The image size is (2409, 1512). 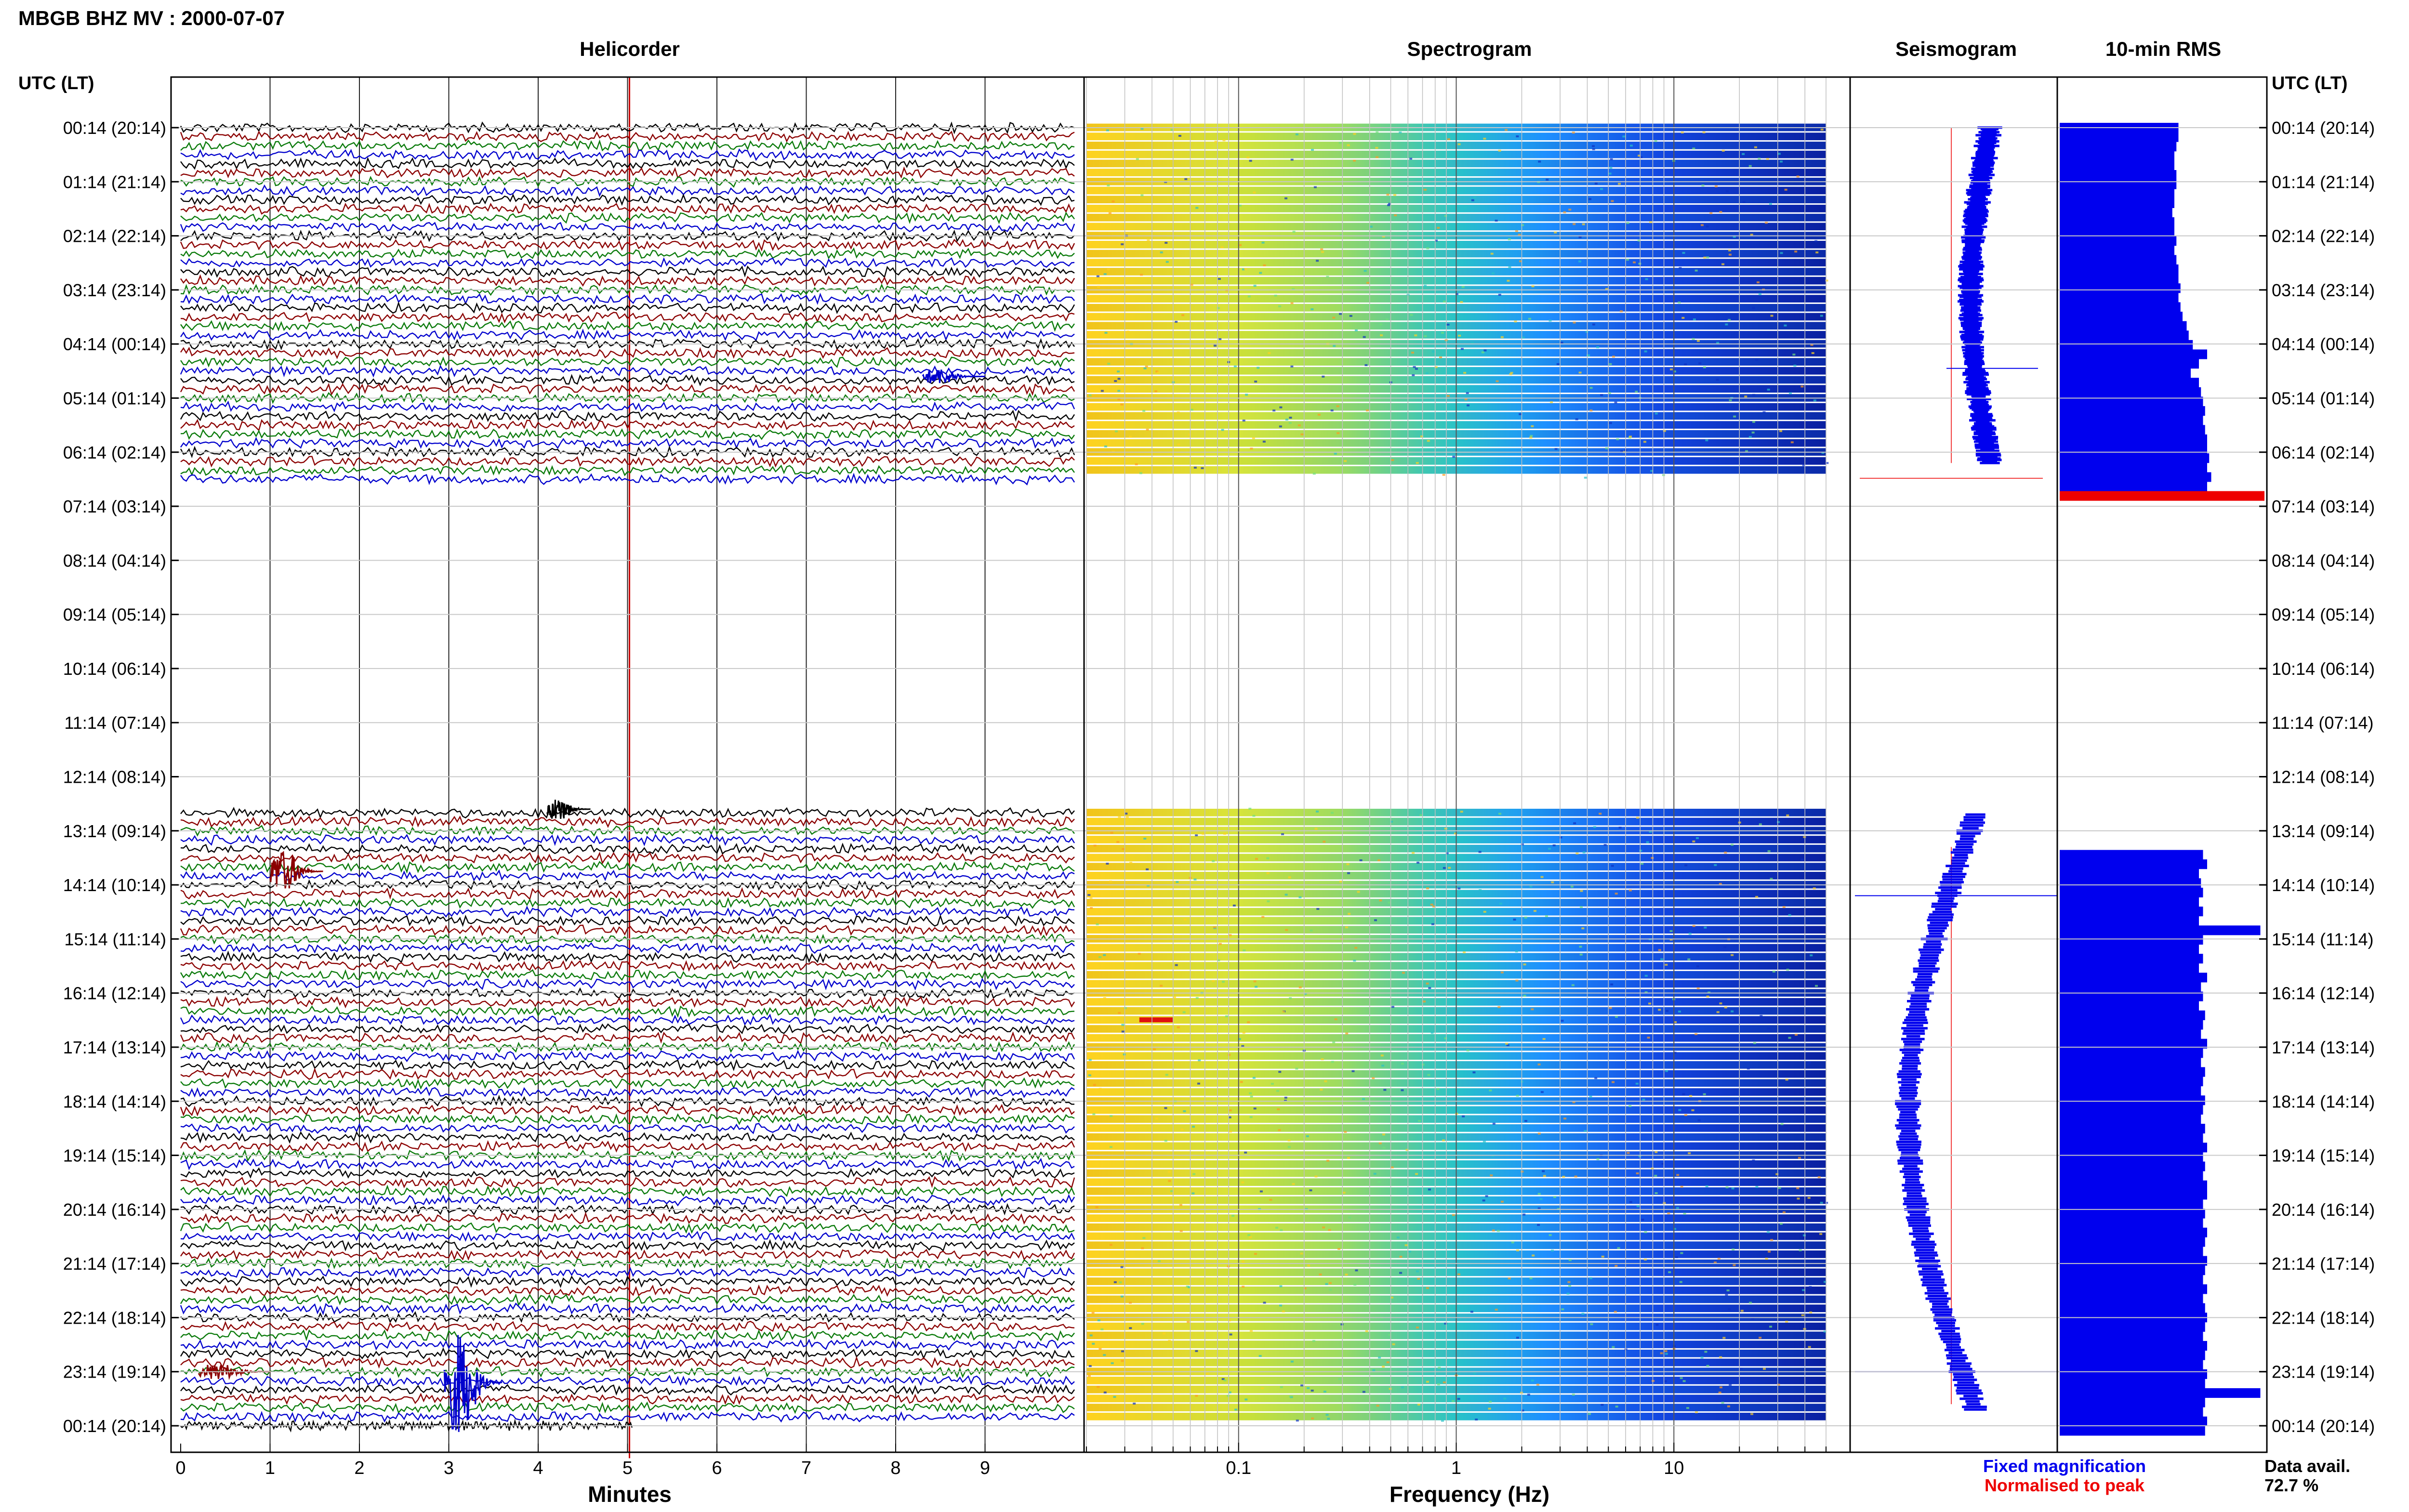 I want to click on time-label-right: 11:14 (07:14), so click(x=2322, y=723).